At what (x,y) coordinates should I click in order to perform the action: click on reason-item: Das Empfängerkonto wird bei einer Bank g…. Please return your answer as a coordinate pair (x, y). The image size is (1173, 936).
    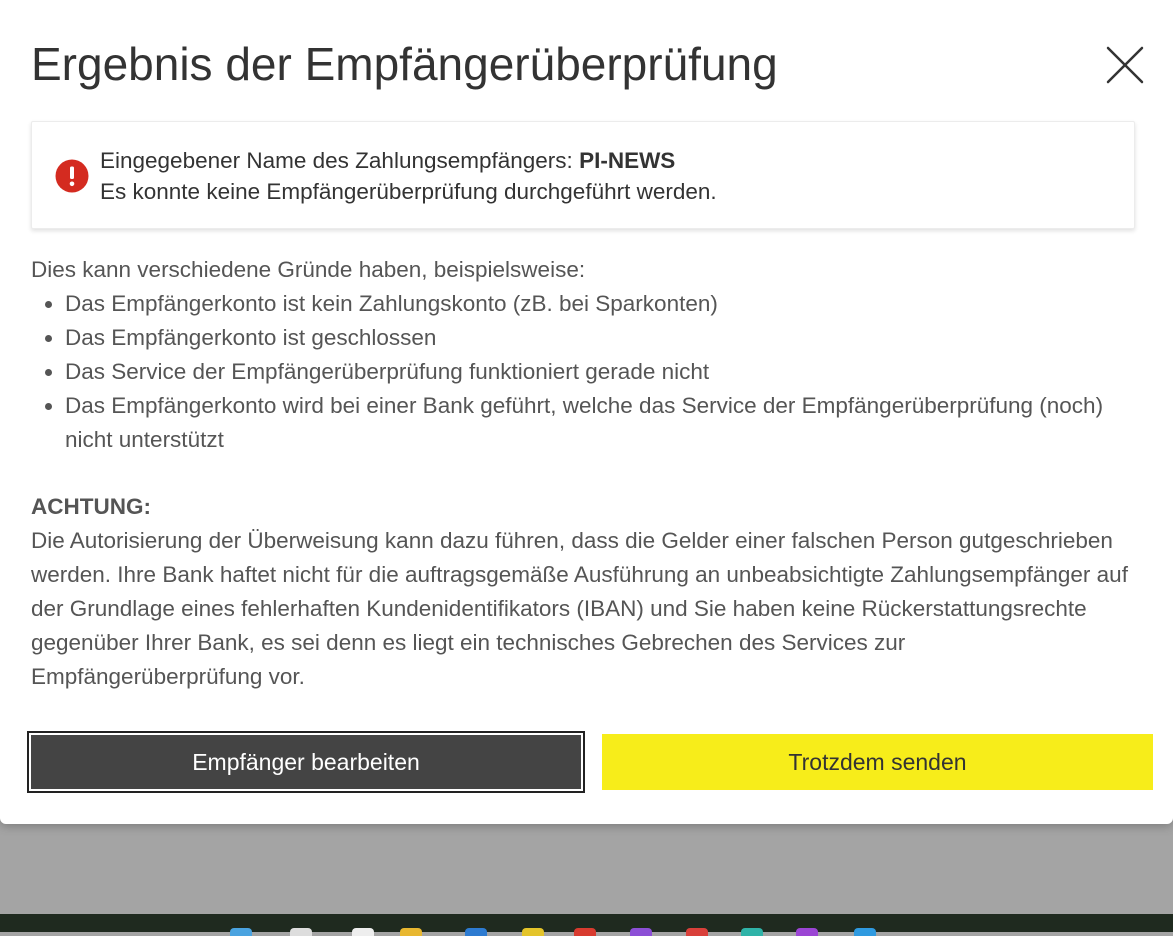
    Looking at the image, I should click on (603, 423).